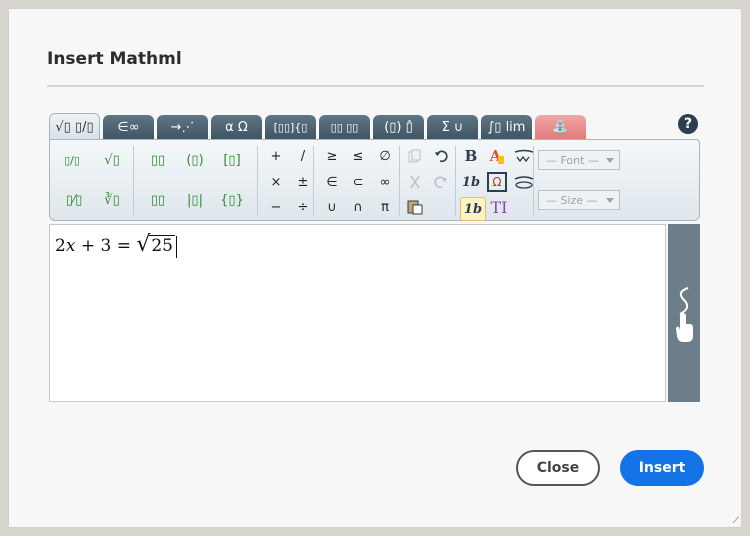  Describe the element at coordinates (158, 160) in the screenshot. I see `superscript-button: ▯▯` at that location.